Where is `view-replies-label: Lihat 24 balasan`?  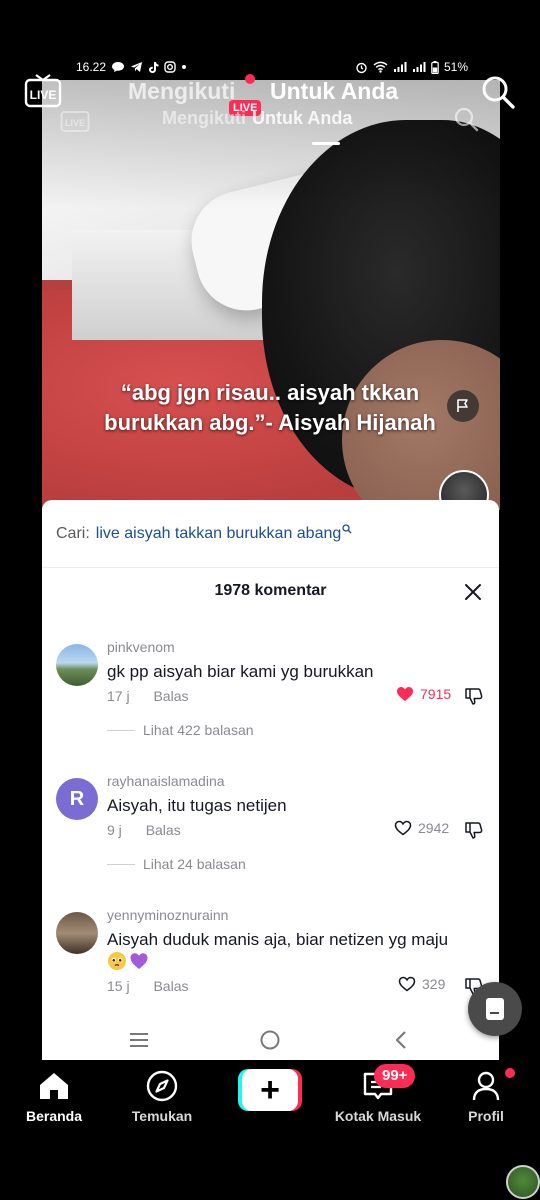
view-replies-label: Lihat 24 balasan is located at coordinates (194, 864).